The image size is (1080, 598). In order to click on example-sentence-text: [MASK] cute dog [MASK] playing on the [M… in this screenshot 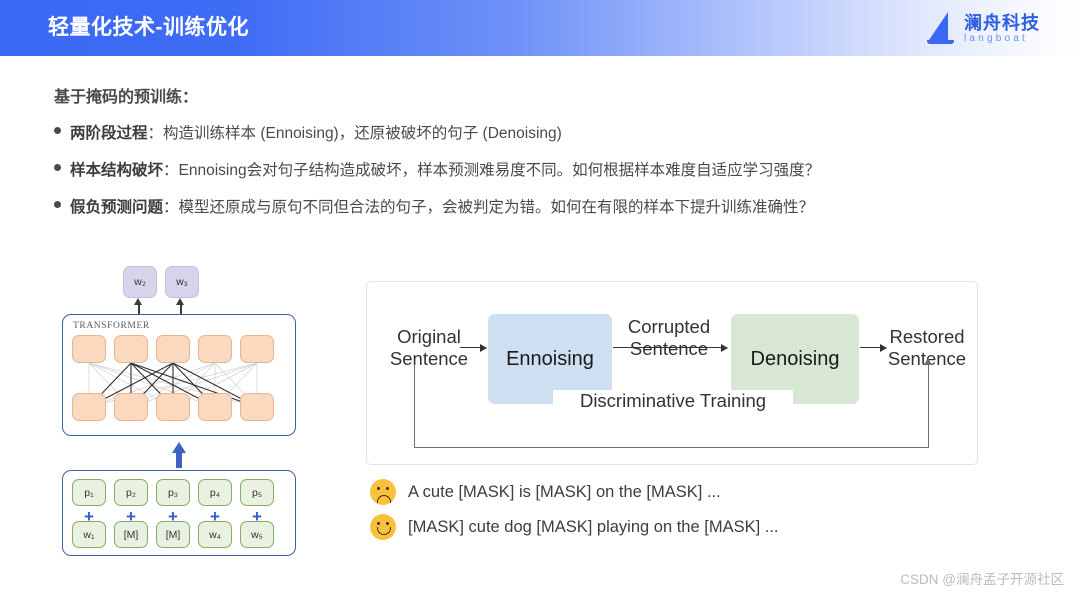, I will do `click(593, 526)`.